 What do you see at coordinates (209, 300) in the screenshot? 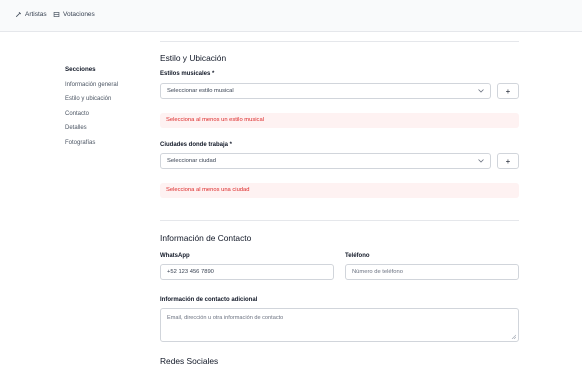
I see `extra-contact-label: Información de contacto adicional` at bounding box center [209, 300].